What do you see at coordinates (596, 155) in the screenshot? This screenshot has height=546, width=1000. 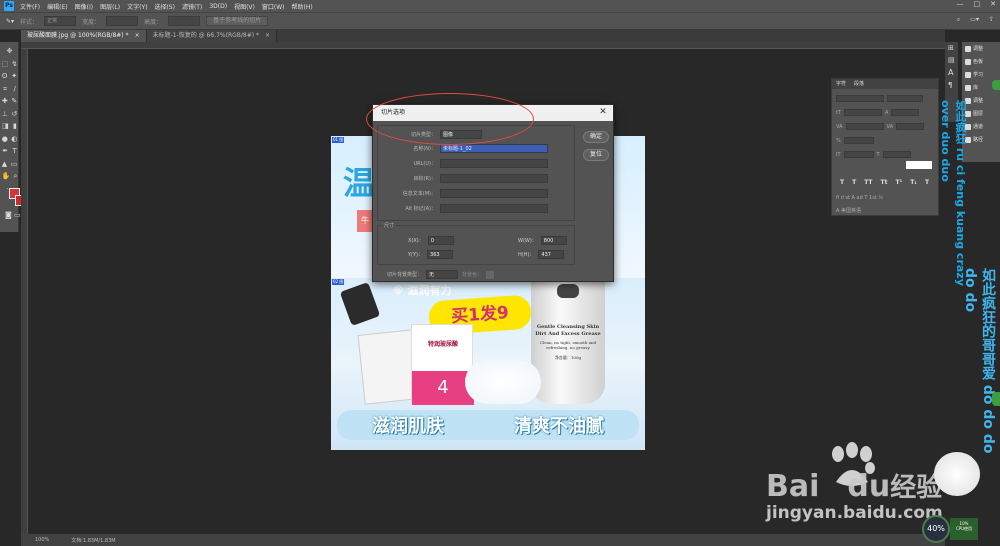 I see `reset-button: 复位` at bounding box center [596, 155].